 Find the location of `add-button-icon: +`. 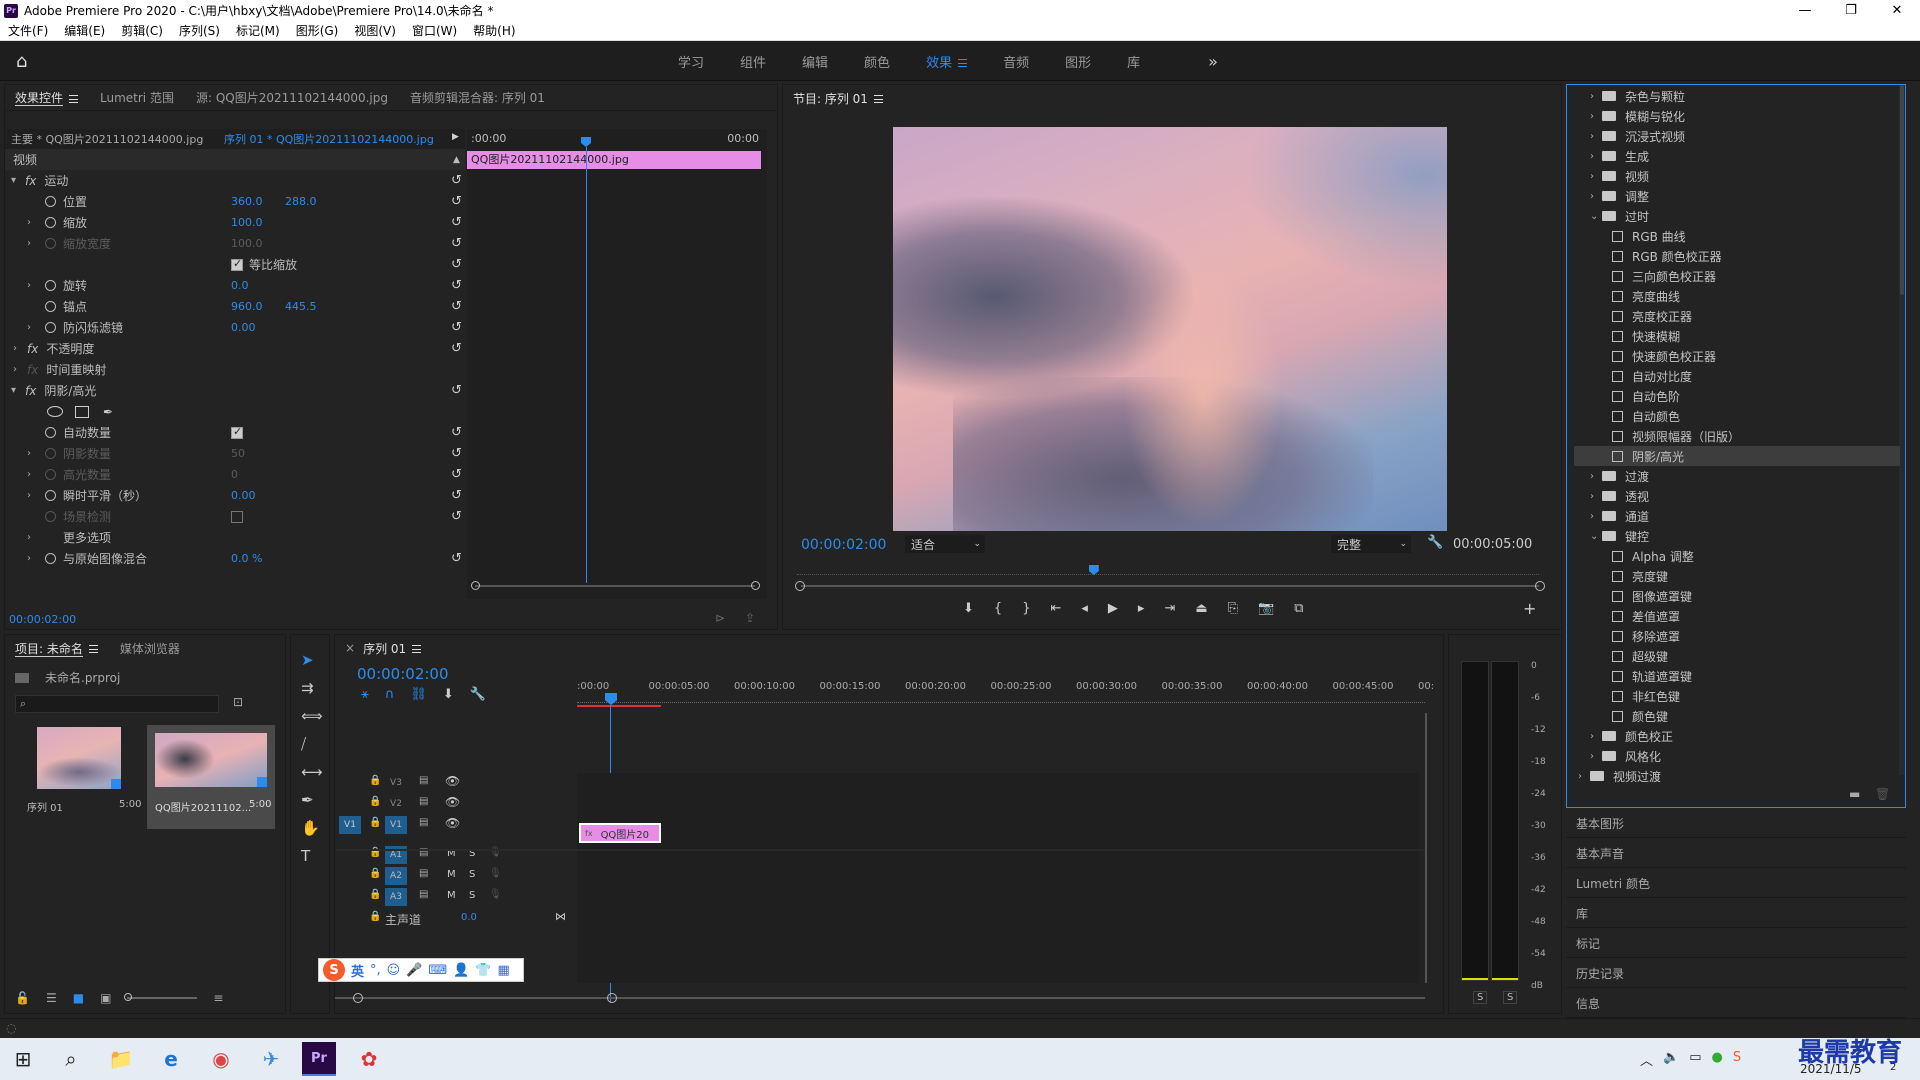

add-button-icon: + is located at coordinates (1529, 608).